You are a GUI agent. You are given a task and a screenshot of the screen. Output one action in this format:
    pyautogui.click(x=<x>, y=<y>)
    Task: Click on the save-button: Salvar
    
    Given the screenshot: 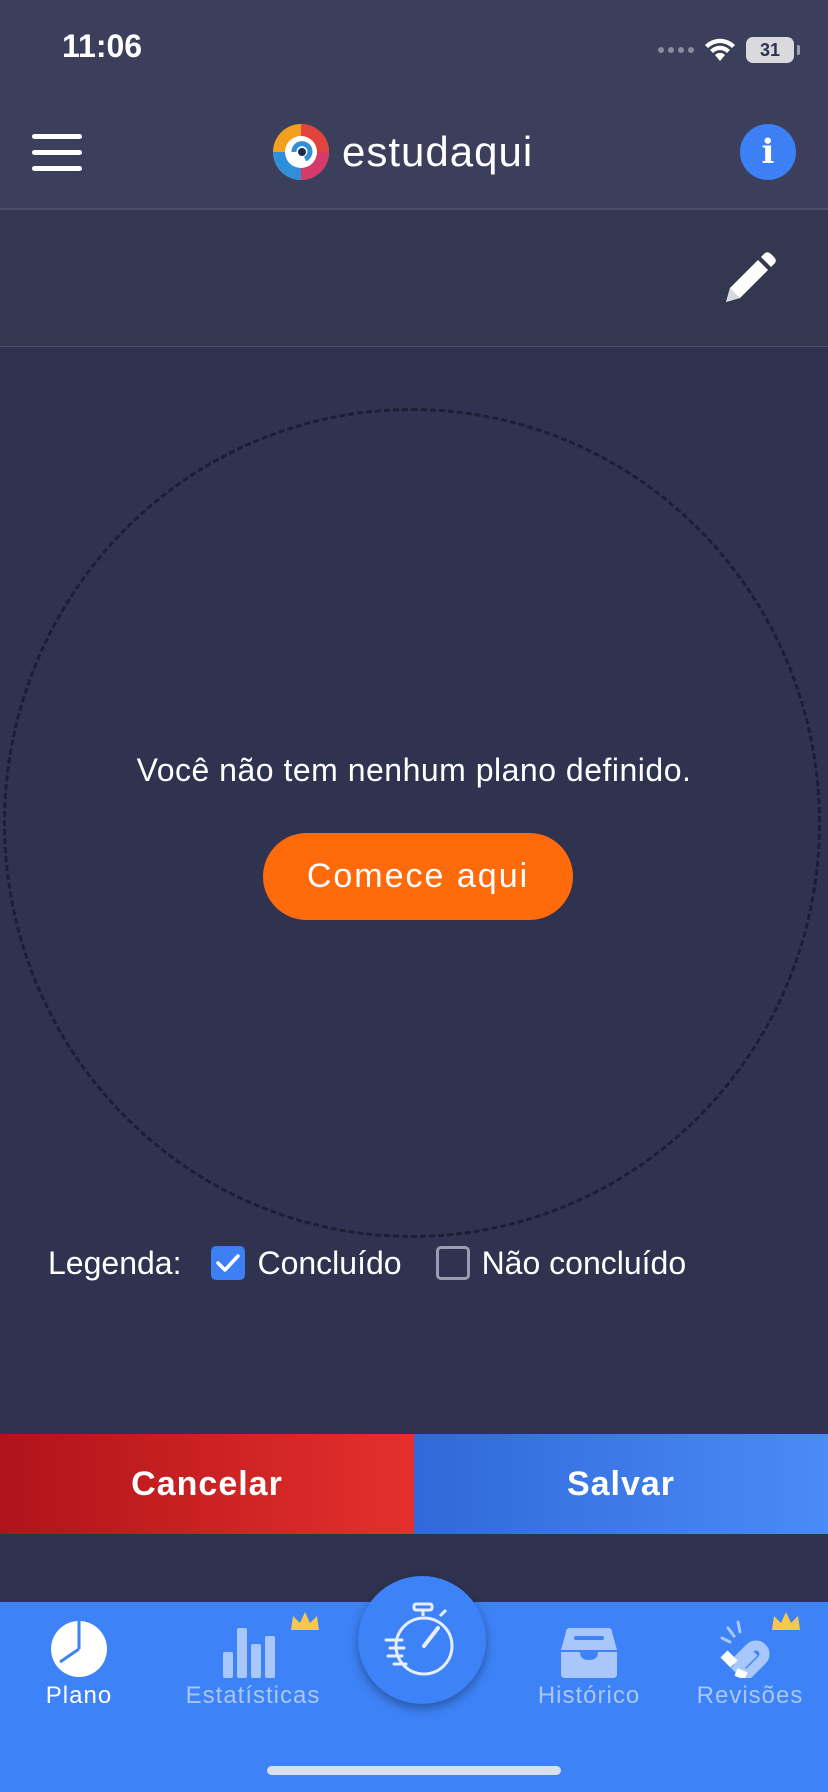 What is the action you would take?
    pyautogui.click(x=621, y=1484)
    